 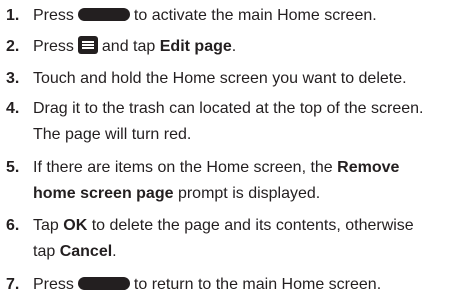 What do you see at coordinates (249, 193) in the screenshot?
I see `step-text-part: prompt is displayed.` at bounding box center [249, 193].